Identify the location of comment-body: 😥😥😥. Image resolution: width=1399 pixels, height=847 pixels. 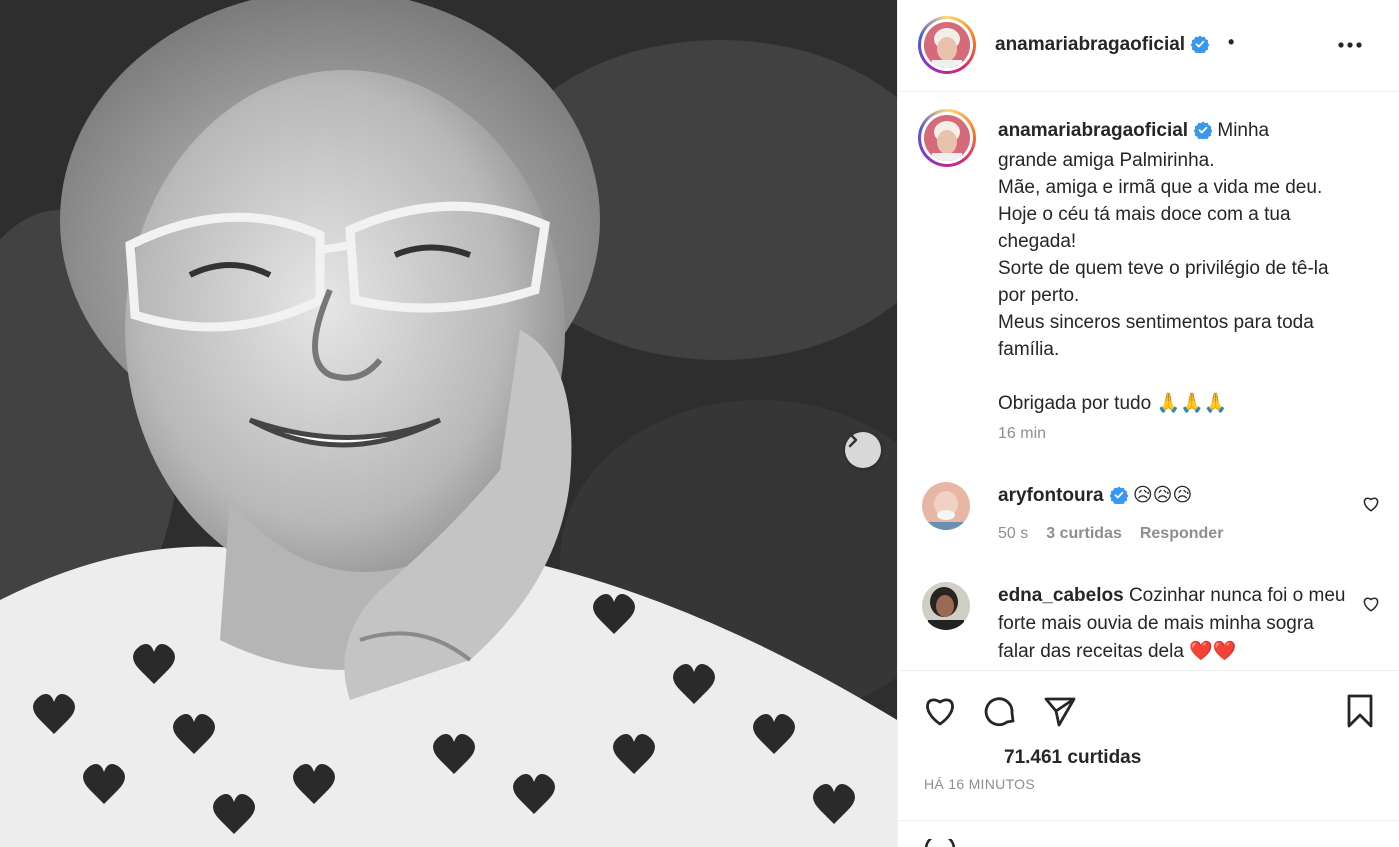
(1162, 495).